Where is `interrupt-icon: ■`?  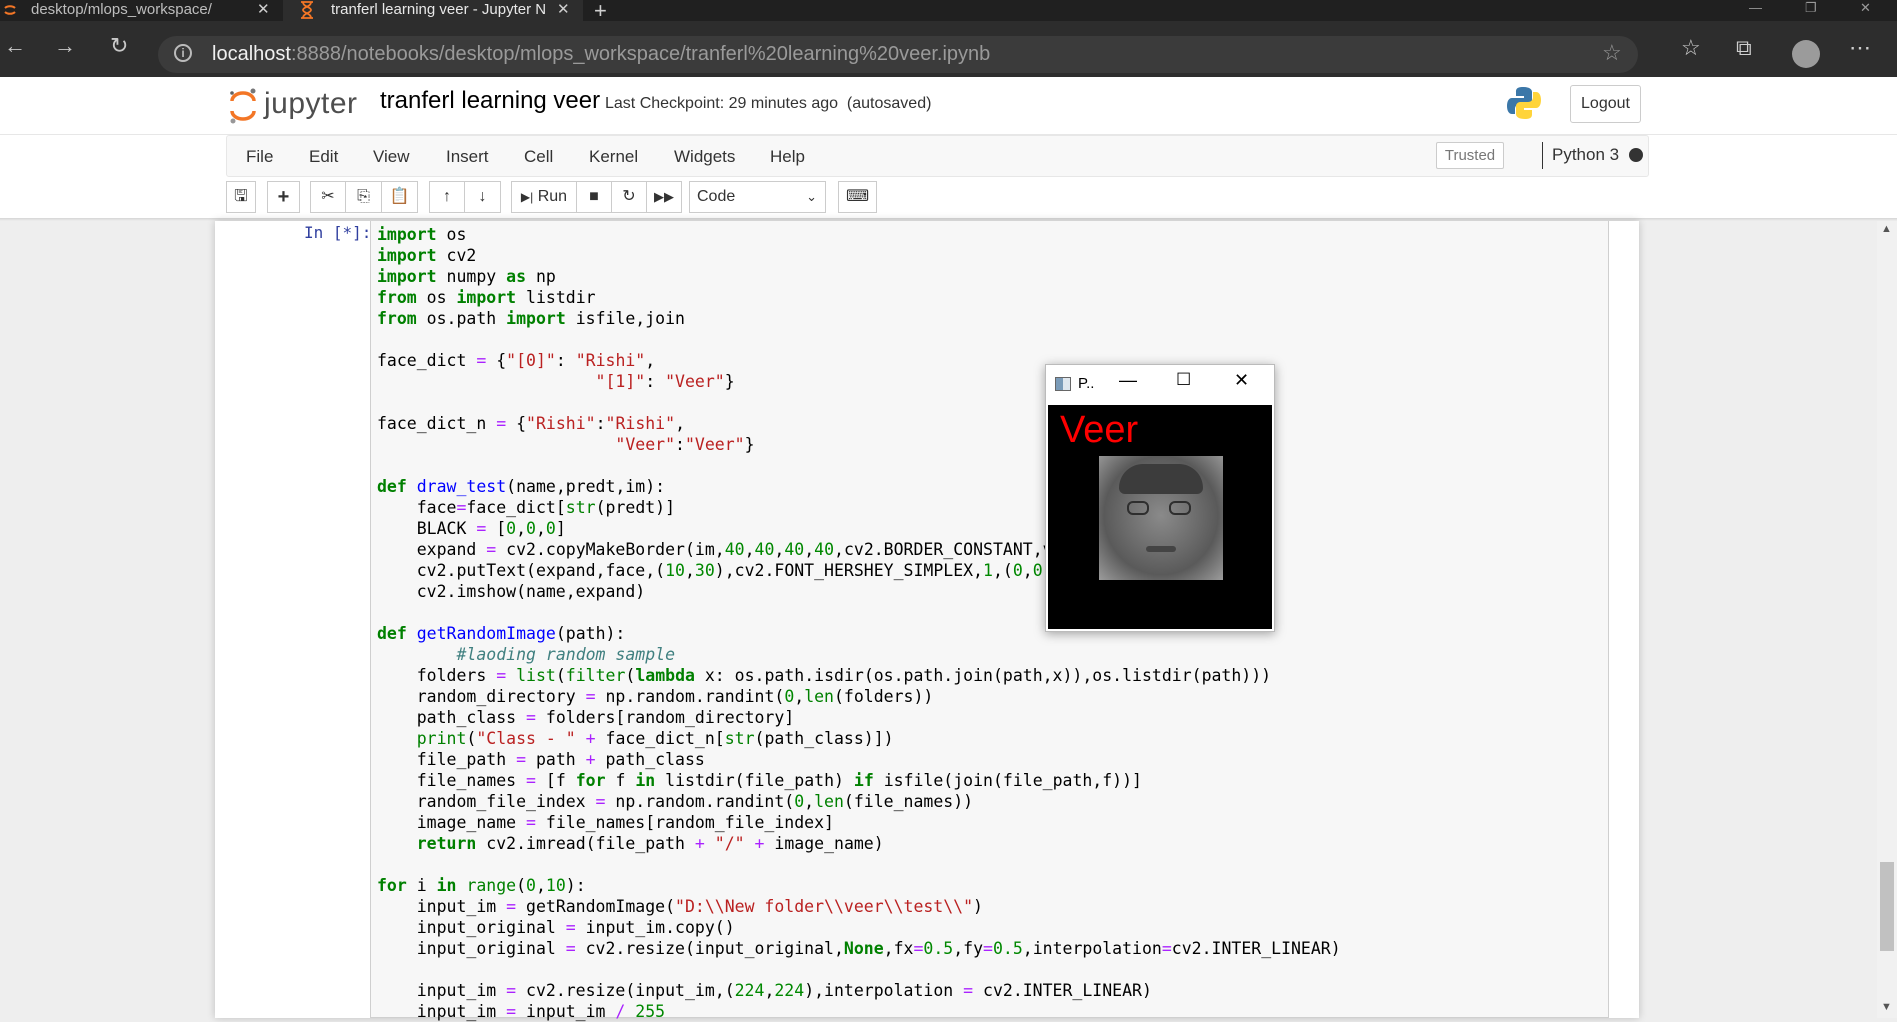 interrupt-icon: ■ is located at coordinates (594, 197).